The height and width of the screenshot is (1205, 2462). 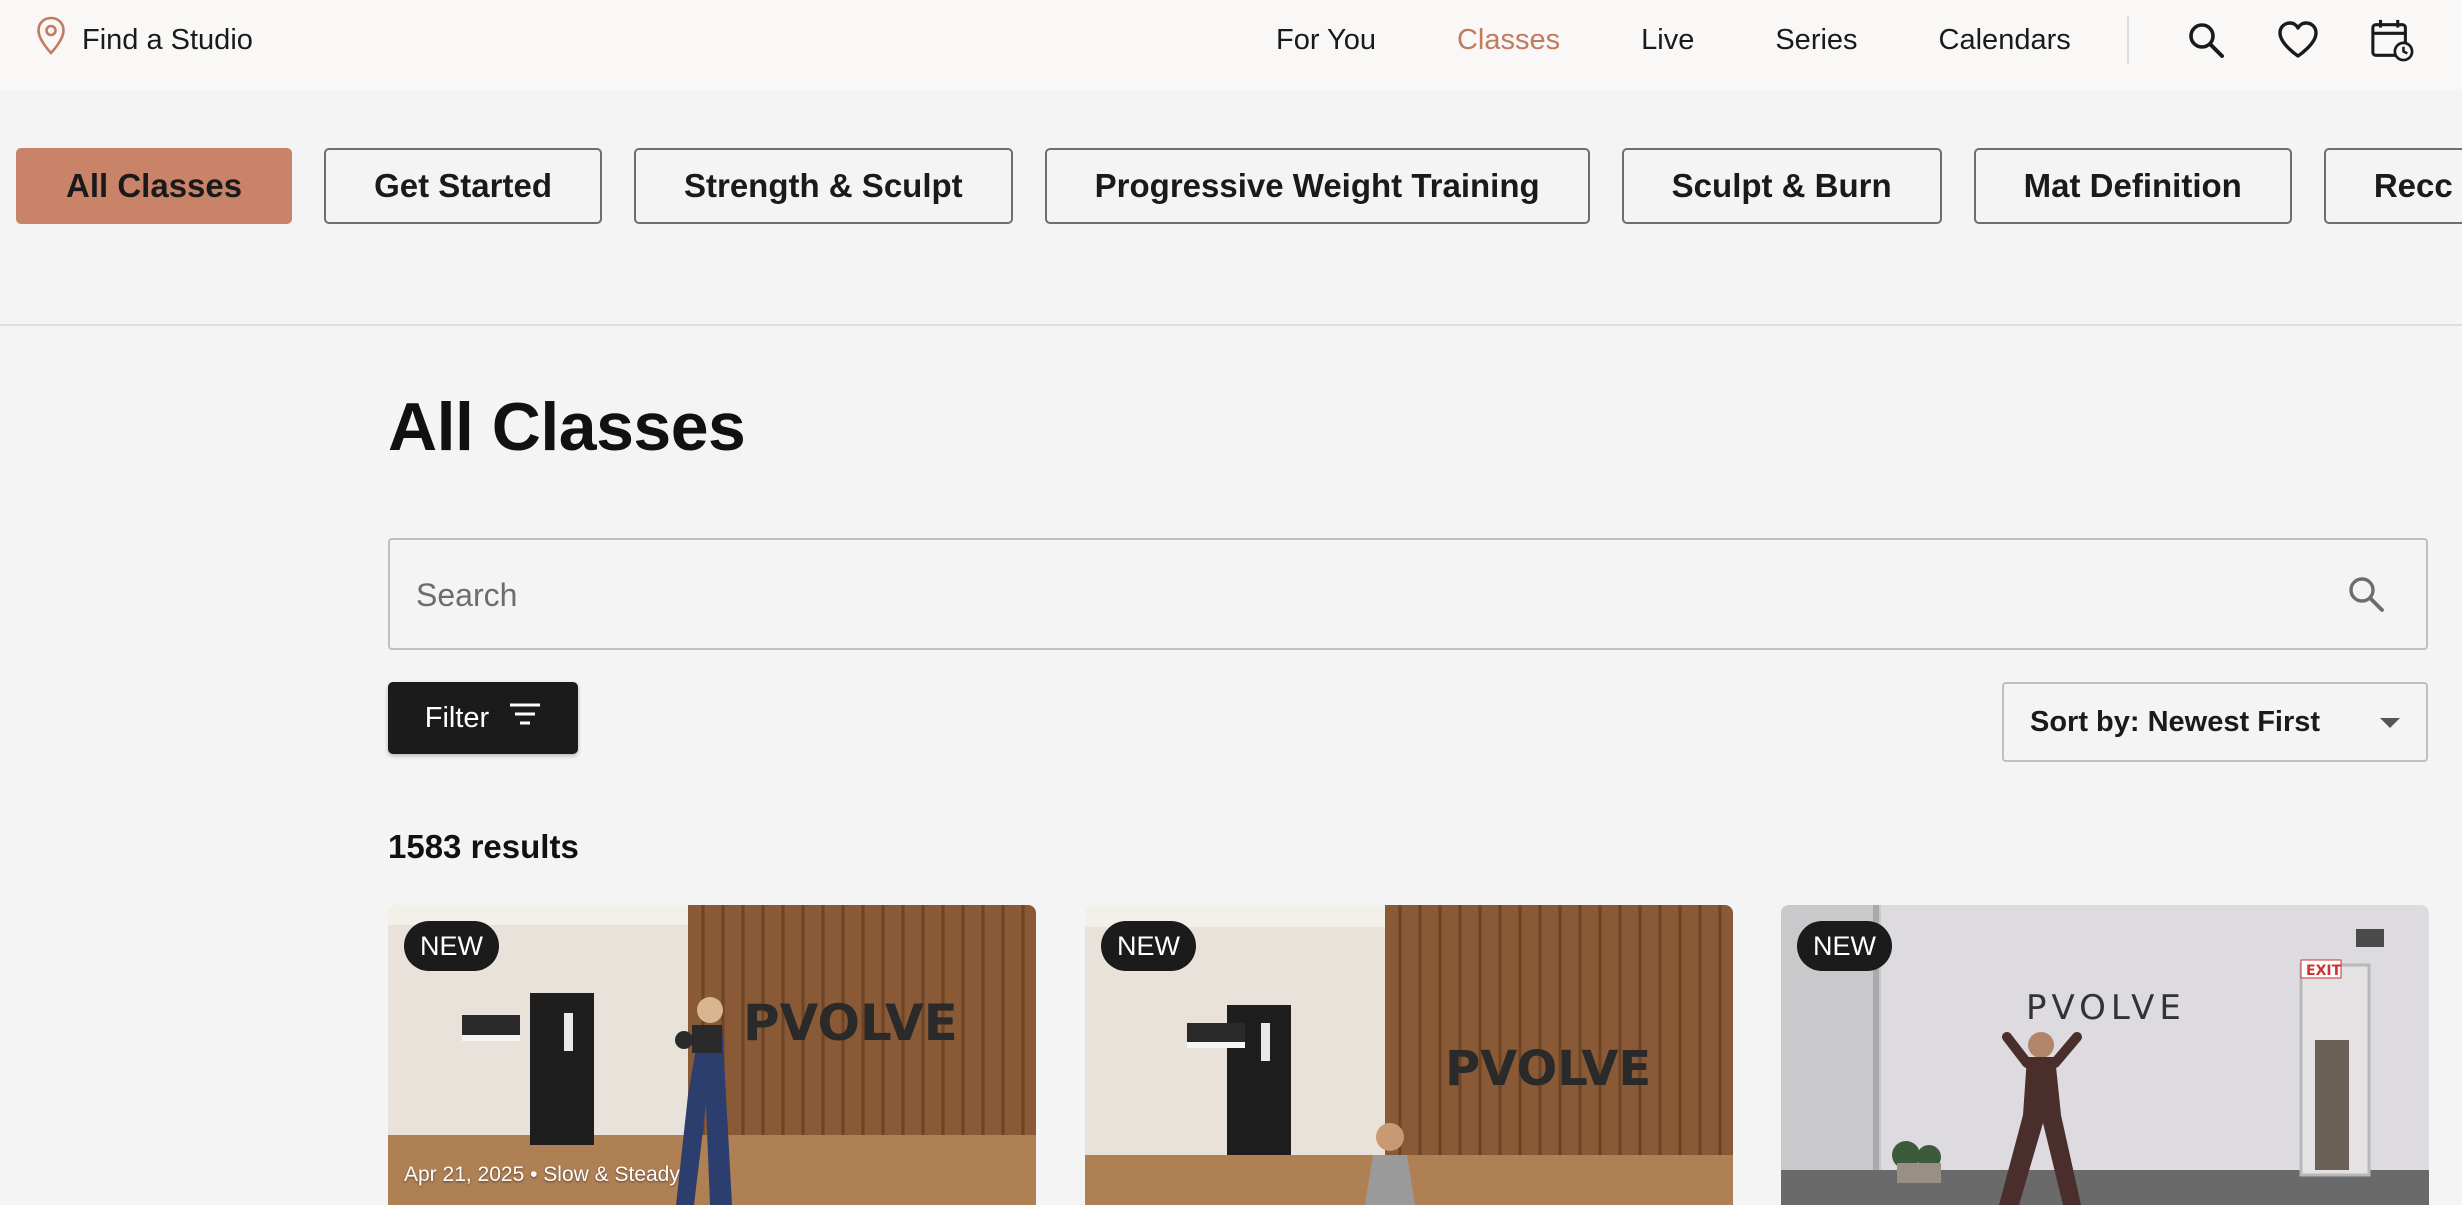 What do you see at coordinates (483, 846) in the screenshot?
I see `results-count: 1583 results` at bounding box center [483, 846].